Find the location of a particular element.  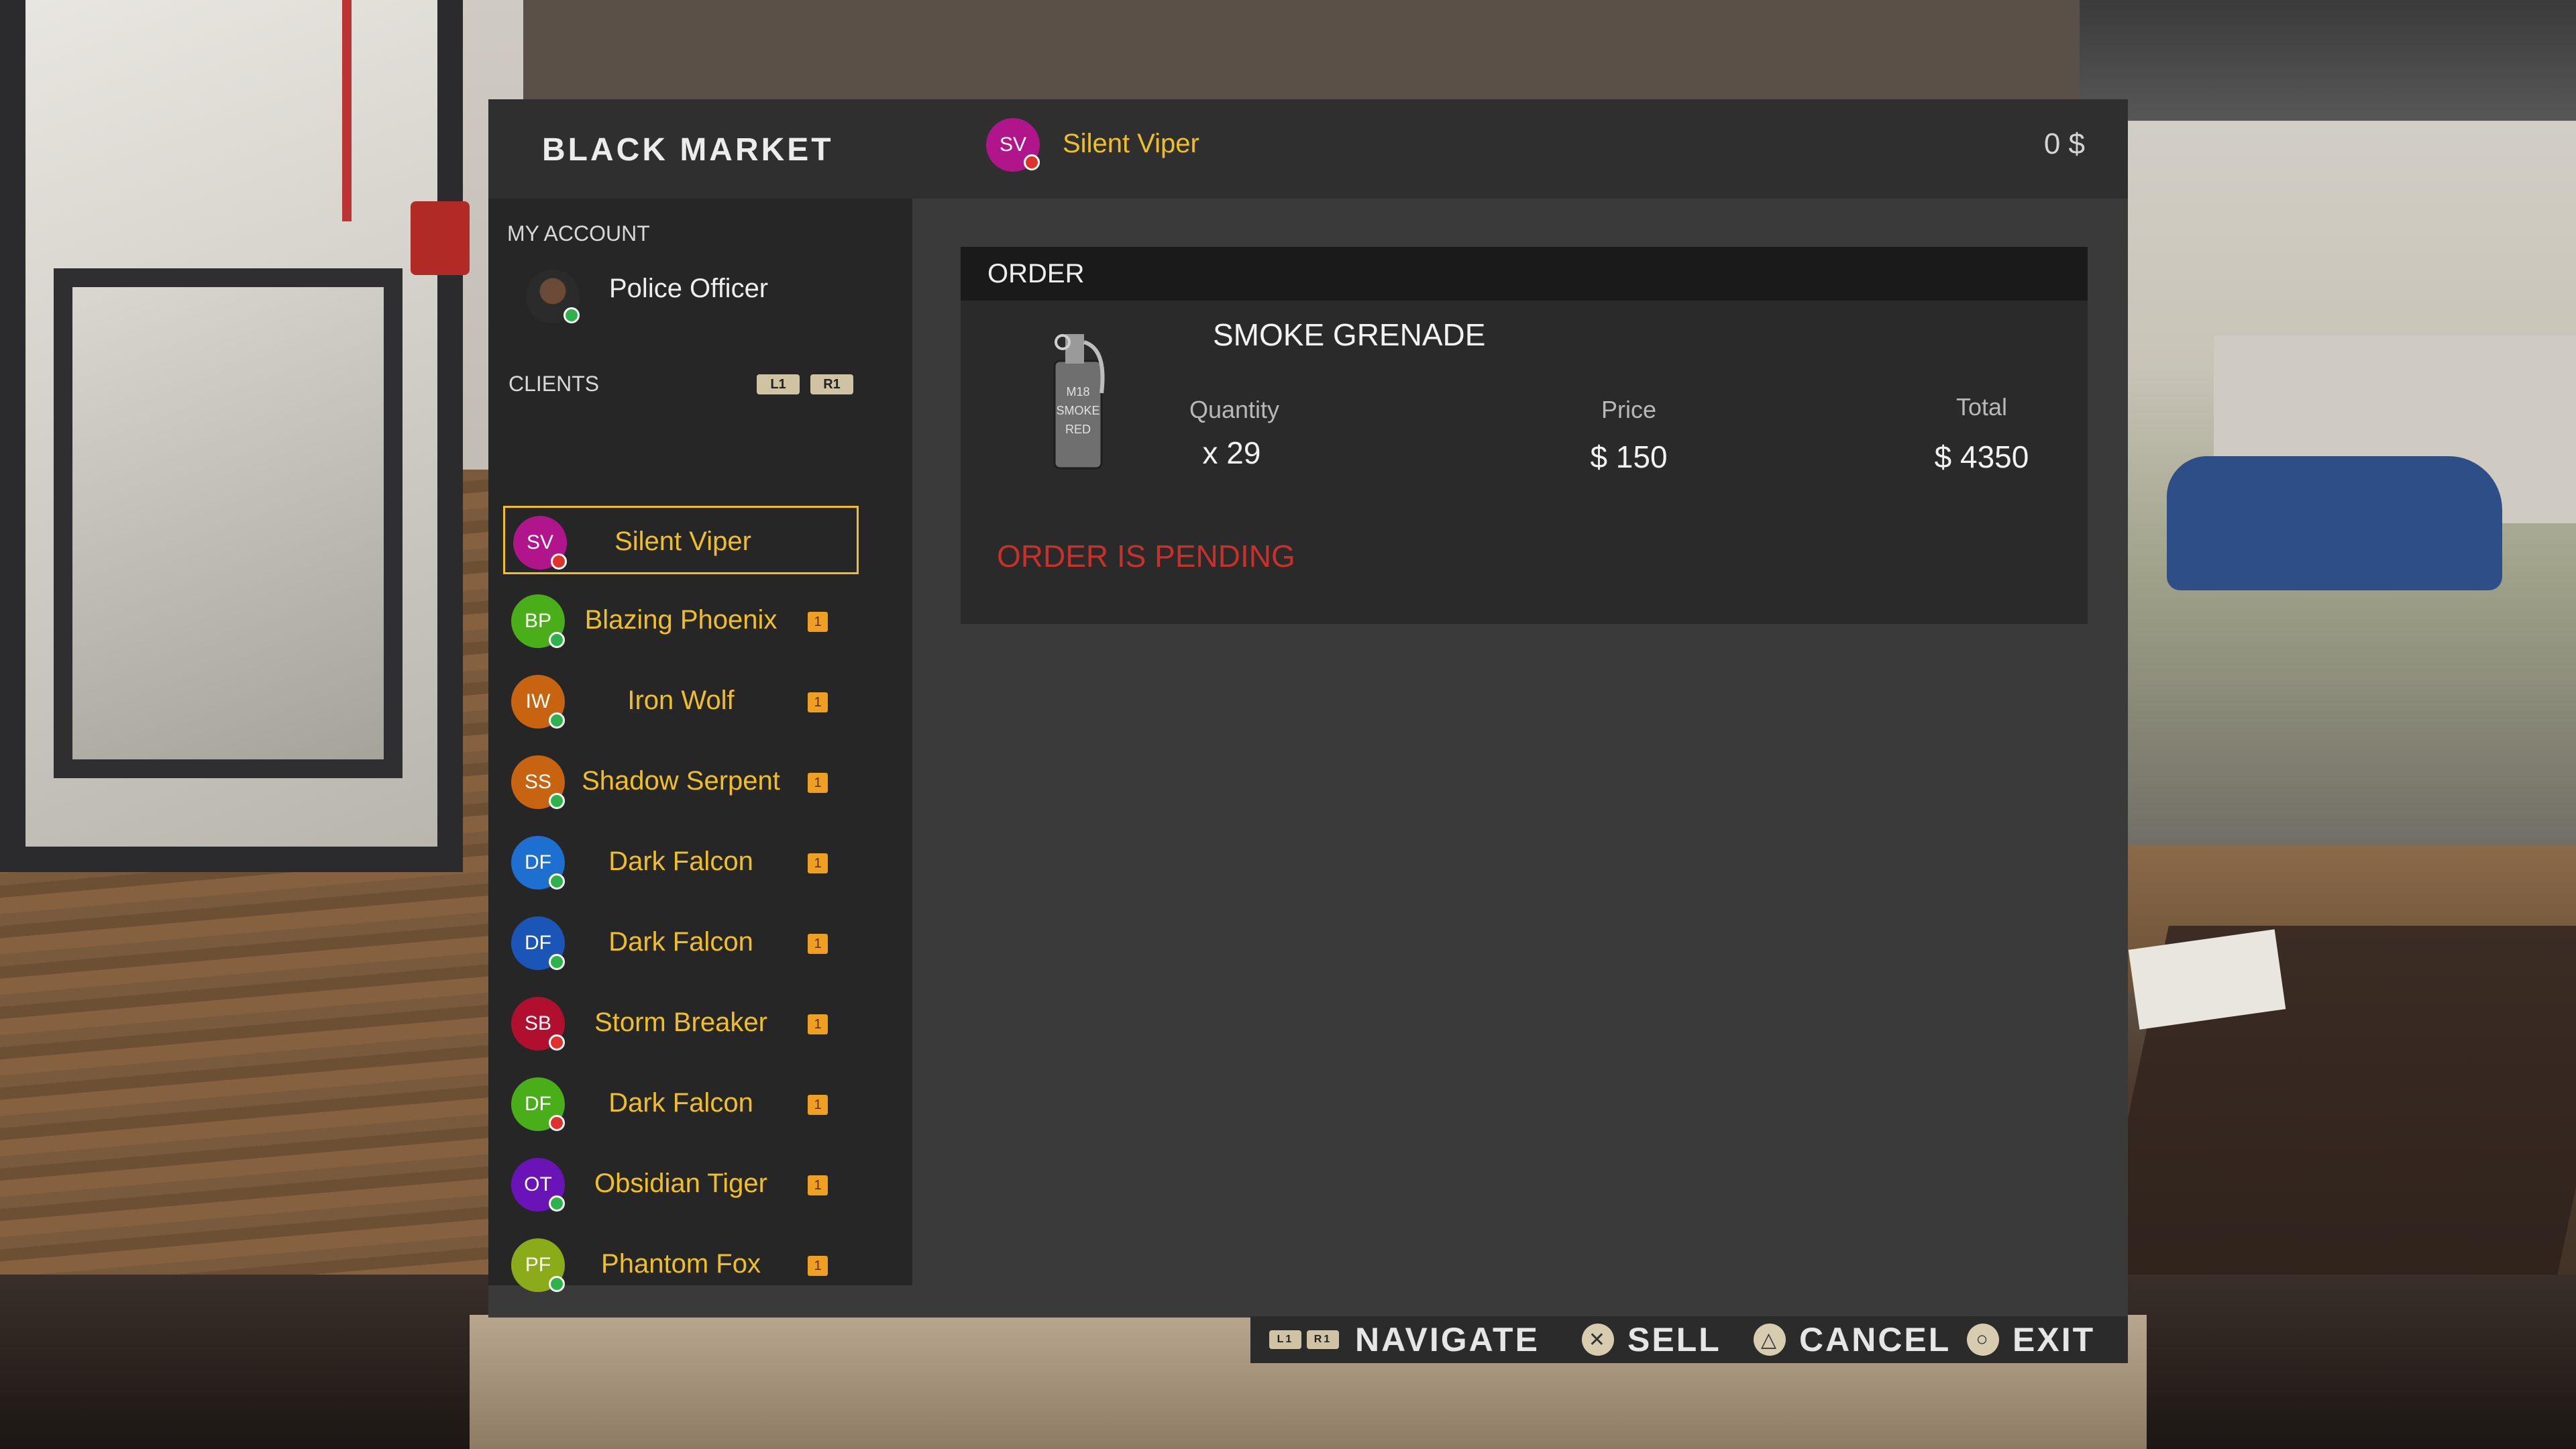

my-account-label: MY ACCOUNT is located at coordinates (578, 233).